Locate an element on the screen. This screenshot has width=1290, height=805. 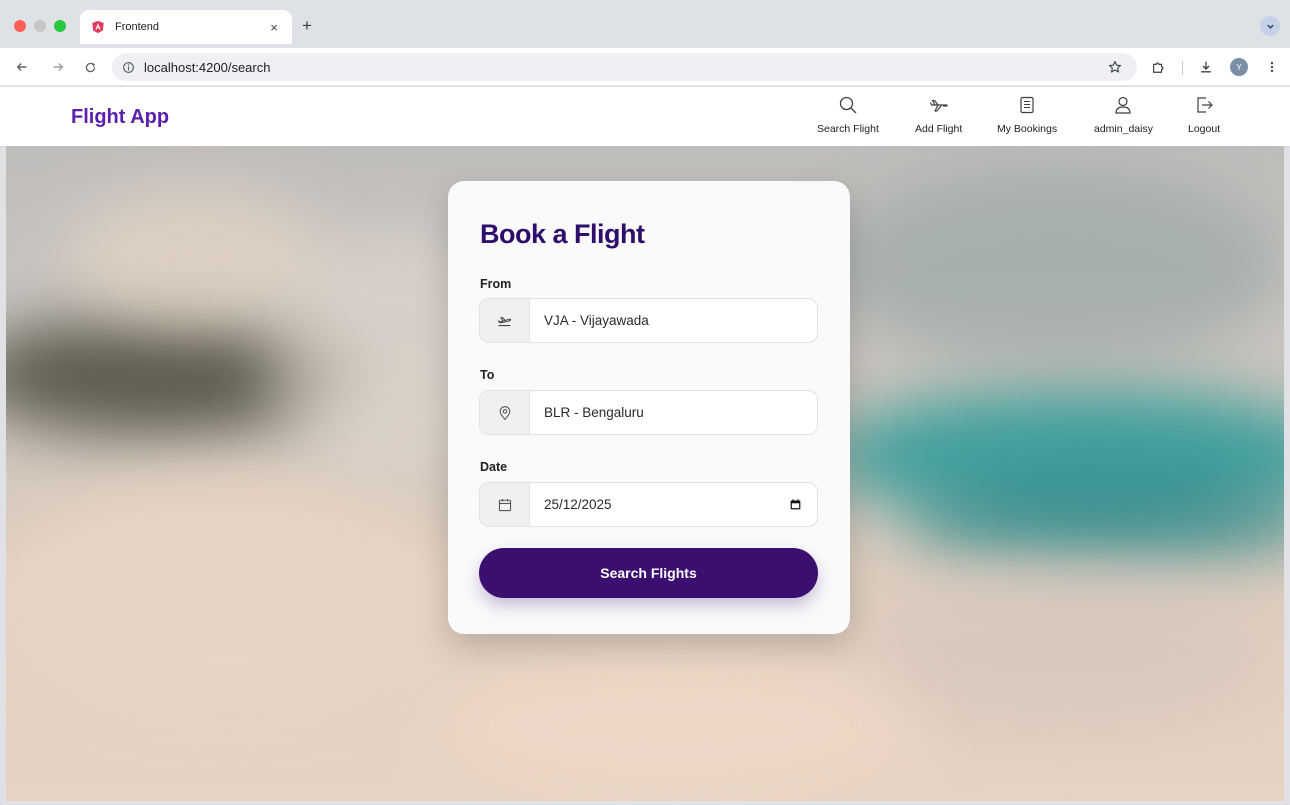
tab-title: Frontend is located at coordinates (137, 27).